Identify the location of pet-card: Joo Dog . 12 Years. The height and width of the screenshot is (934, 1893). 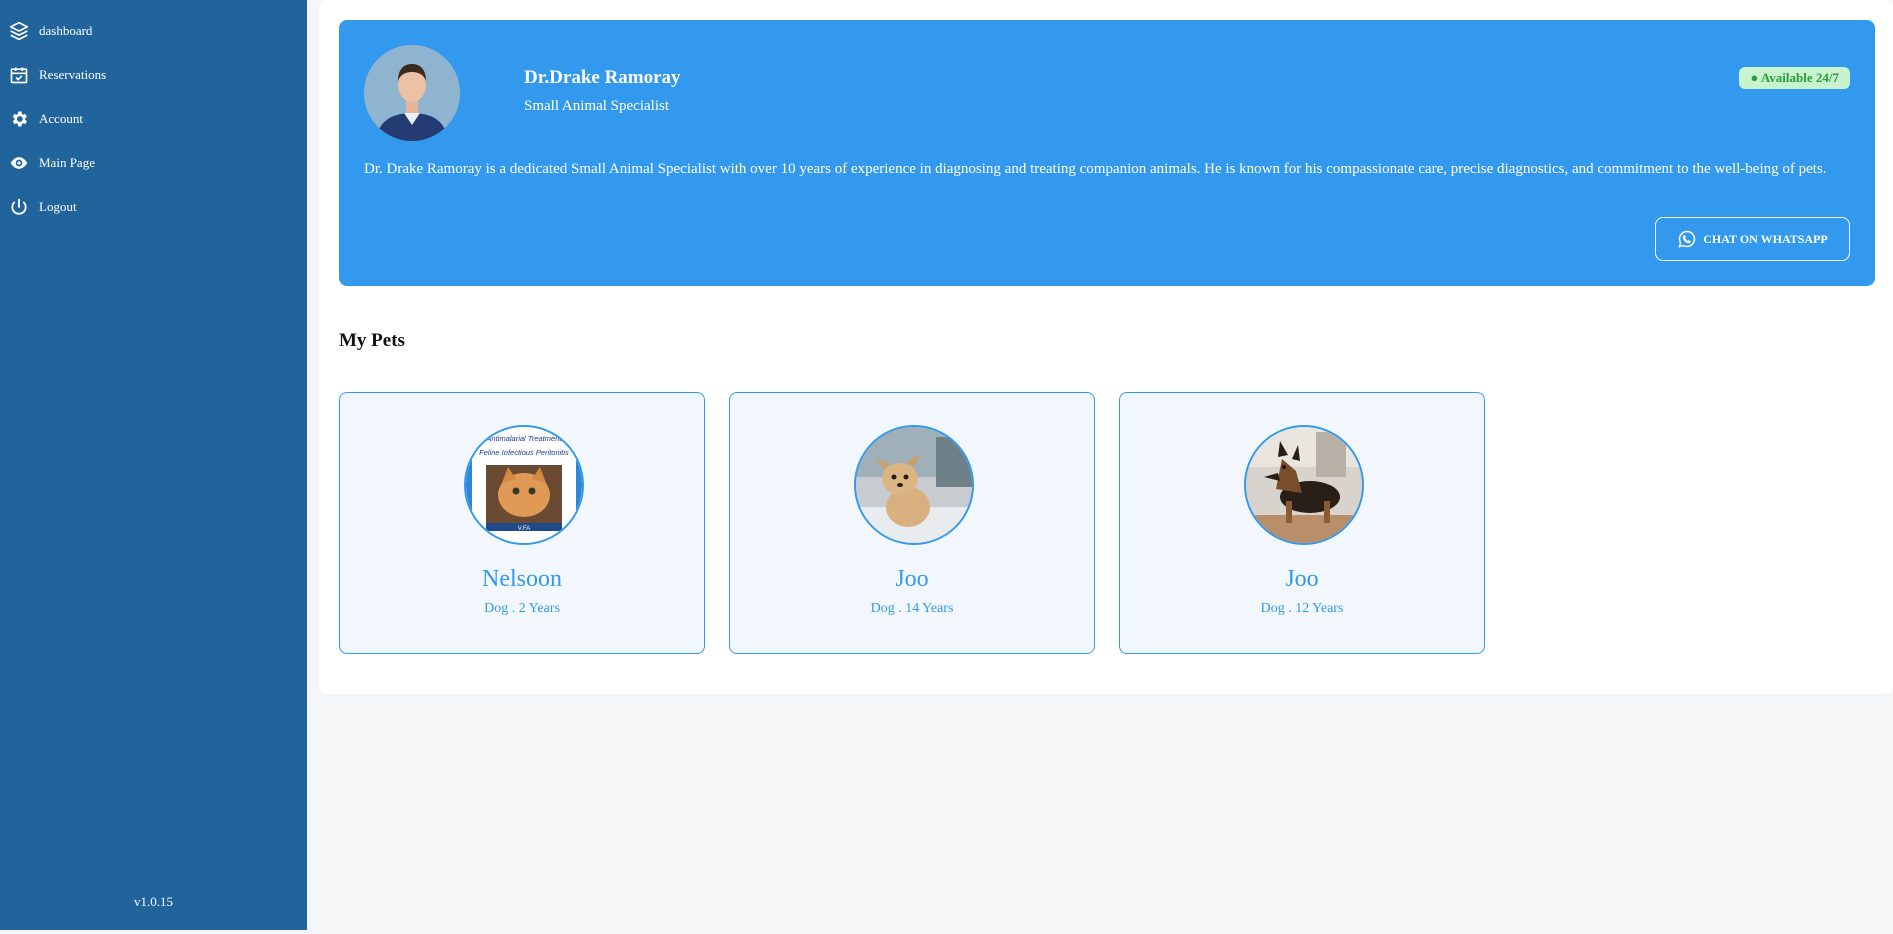
(1302, 523).